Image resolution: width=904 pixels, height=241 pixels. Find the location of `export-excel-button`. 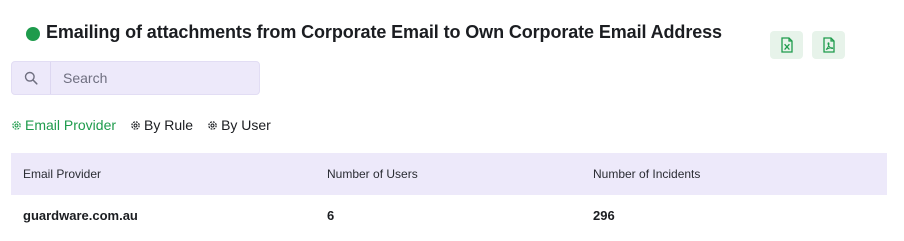

export-excel-button is located at coordinates (786, 45).